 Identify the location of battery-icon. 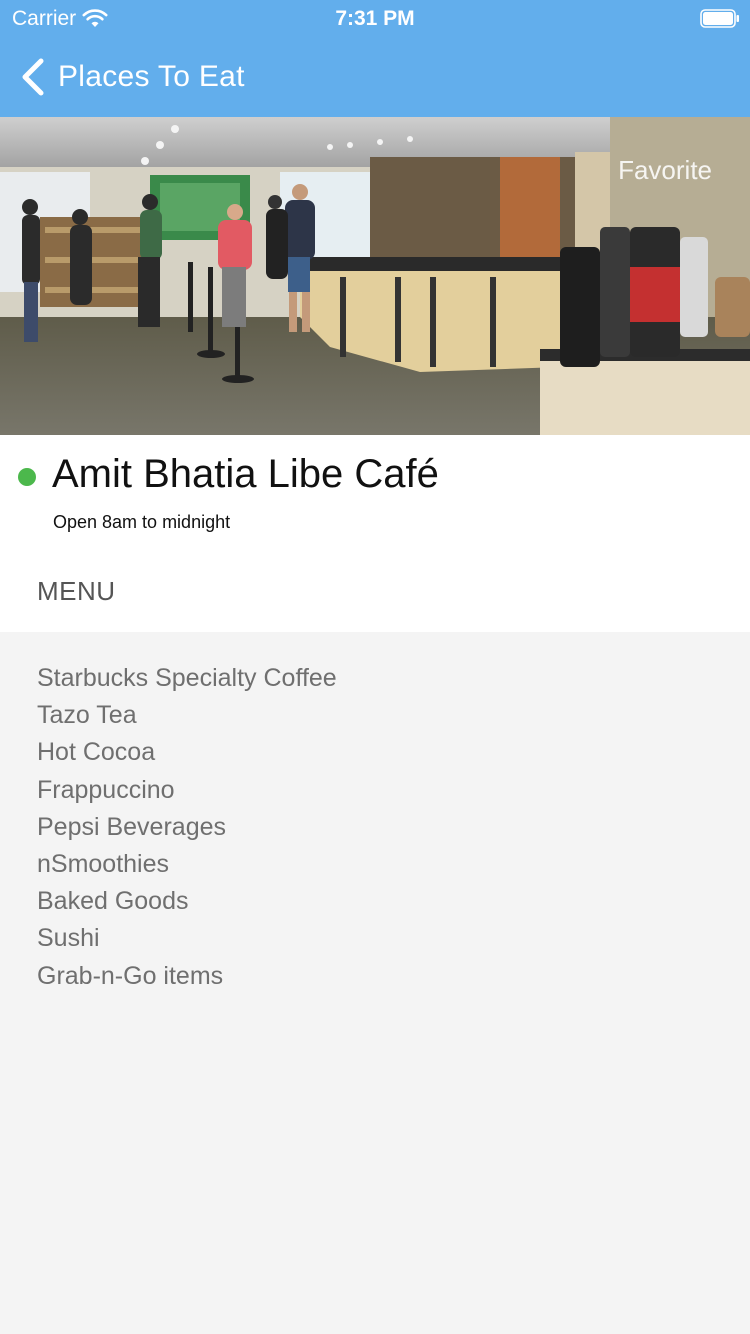
(720, 18).